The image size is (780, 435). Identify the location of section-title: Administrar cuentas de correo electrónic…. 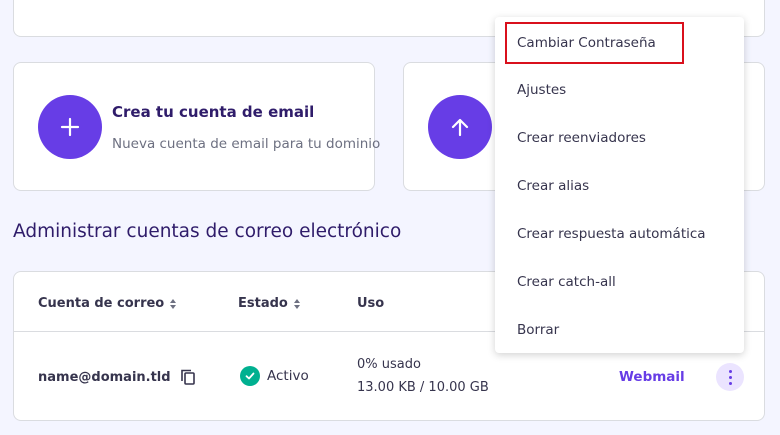
(207, 231).